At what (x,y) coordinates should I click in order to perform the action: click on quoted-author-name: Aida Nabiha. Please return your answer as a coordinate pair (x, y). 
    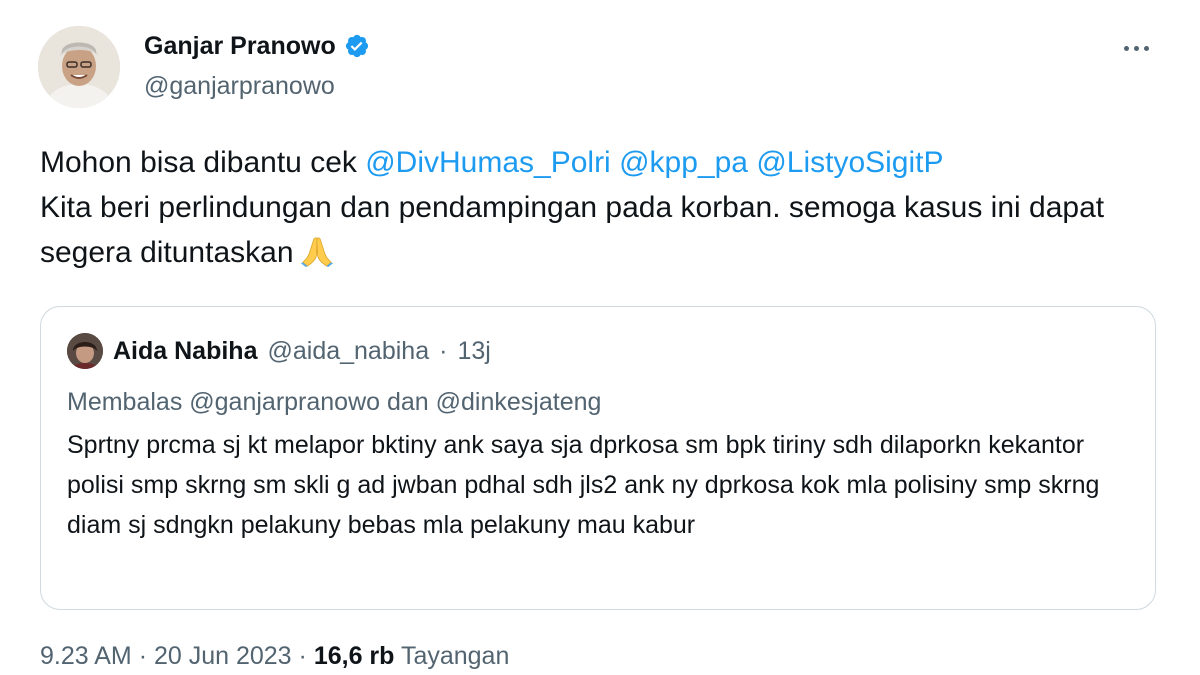
    Looking at the image, I should click on (185, 351).